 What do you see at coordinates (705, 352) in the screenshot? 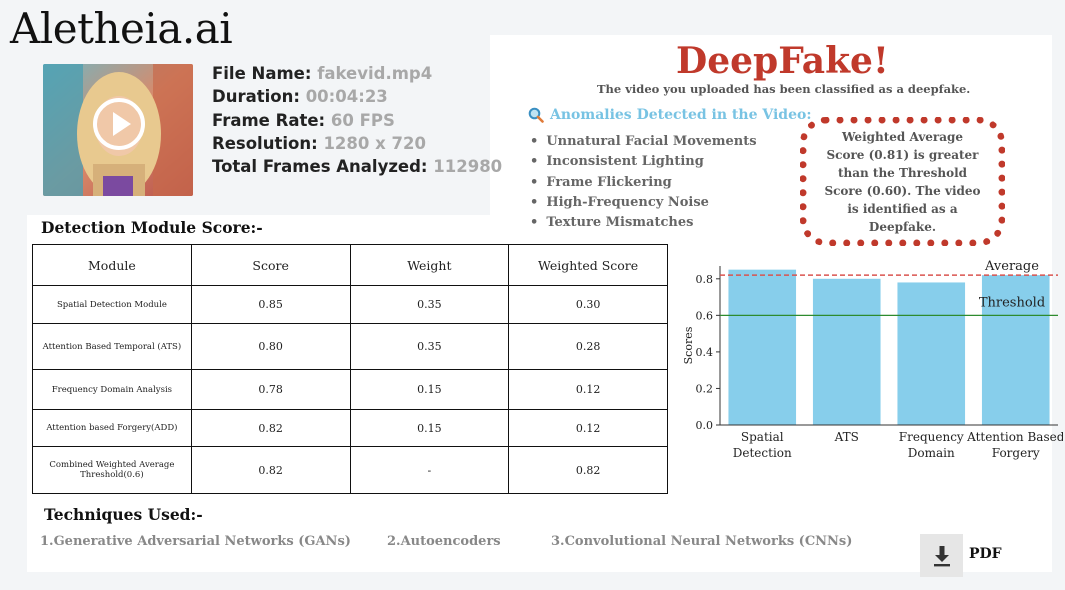
I see `y-tick-label: 0.4` at bounding box center [705, 352].